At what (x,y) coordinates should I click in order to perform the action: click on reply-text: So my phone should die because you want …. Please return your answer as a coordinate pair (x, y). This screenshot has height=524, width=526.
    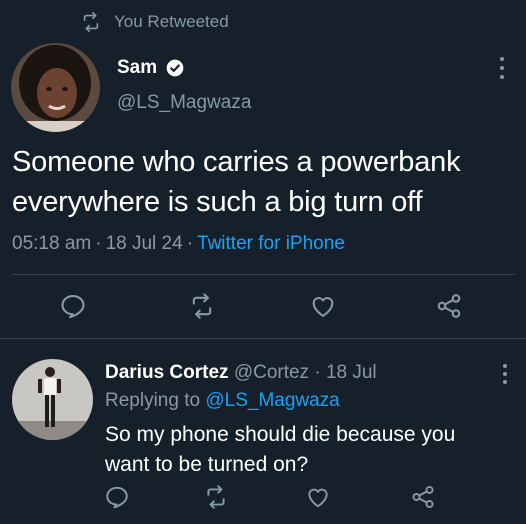
    Looking at the image, I should click on (305, 450).